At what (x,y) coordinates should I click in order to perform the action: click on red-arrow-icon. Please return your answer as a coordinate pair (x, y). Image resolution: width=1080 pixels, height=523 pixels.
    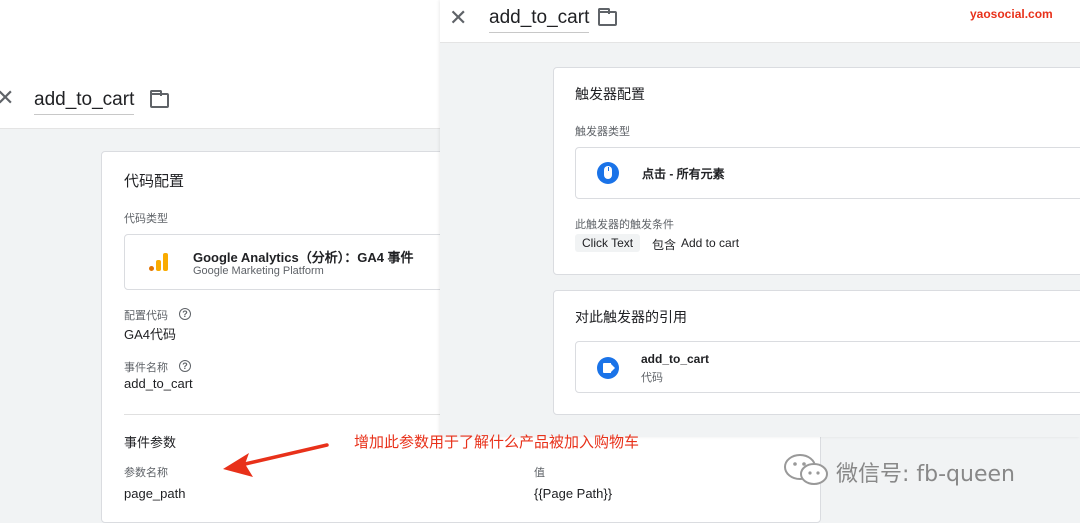
    Looking at the image, I should click on (276, 460).